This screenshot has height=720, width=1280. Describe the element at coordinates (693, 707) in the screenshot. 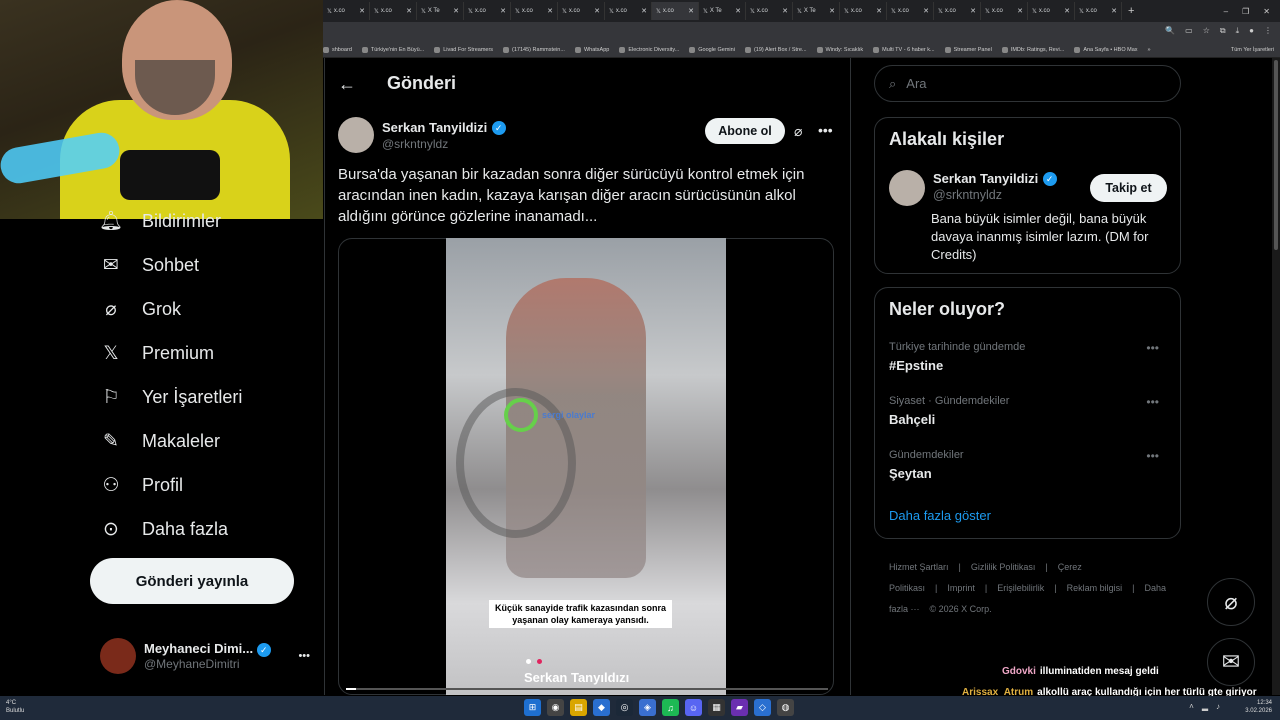

I see `discord-icon: ☺` at that location.